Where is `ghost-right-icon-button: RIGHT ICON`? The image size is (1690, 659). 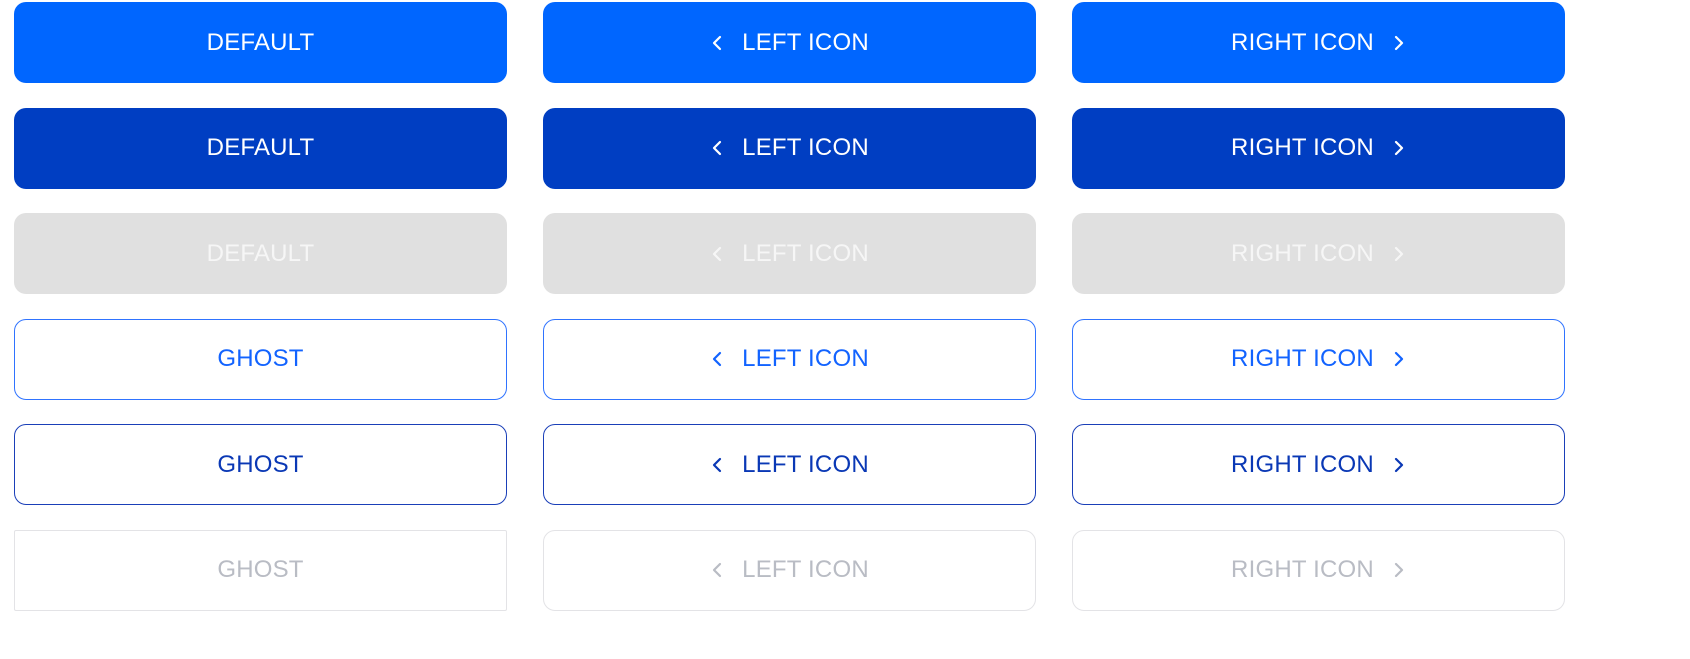
ghost-right-icon-button: RIGHT ICON is located at coordinates (1318, 359).